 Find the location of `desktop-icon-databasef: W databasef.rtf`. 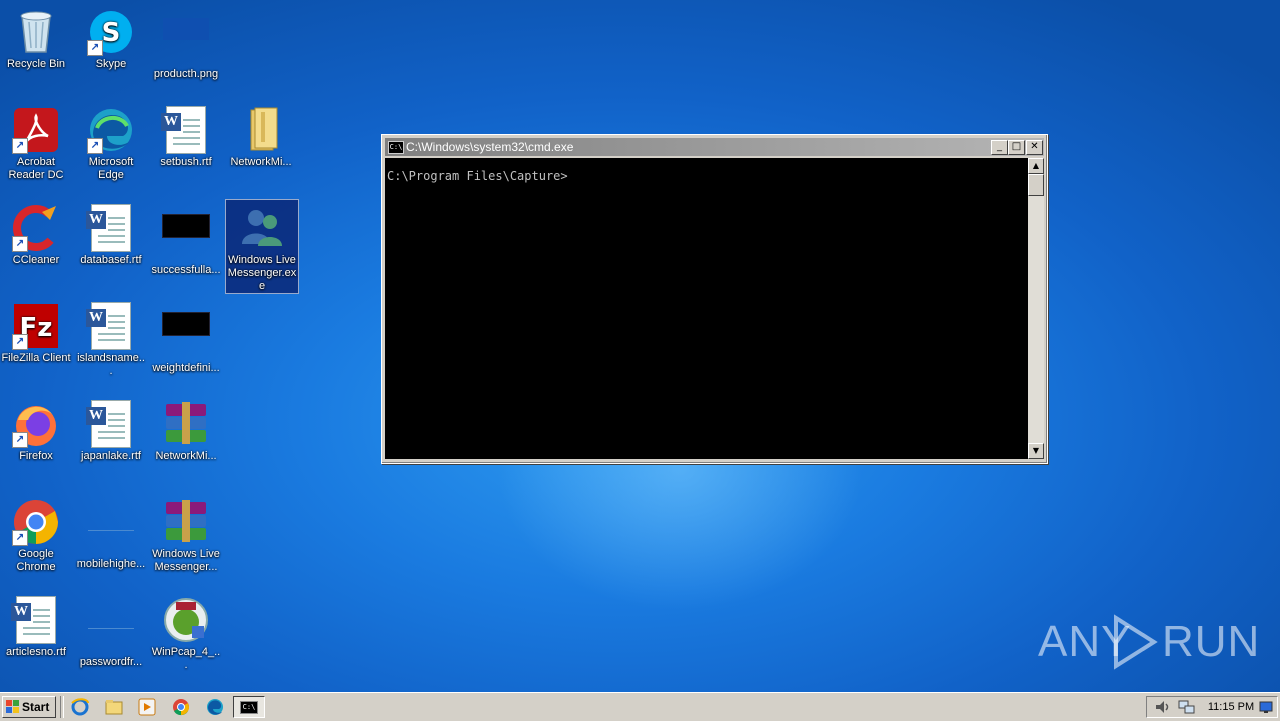

desktop-icon-databasef: W databasef.rtf is located at coordinates (111, 233).